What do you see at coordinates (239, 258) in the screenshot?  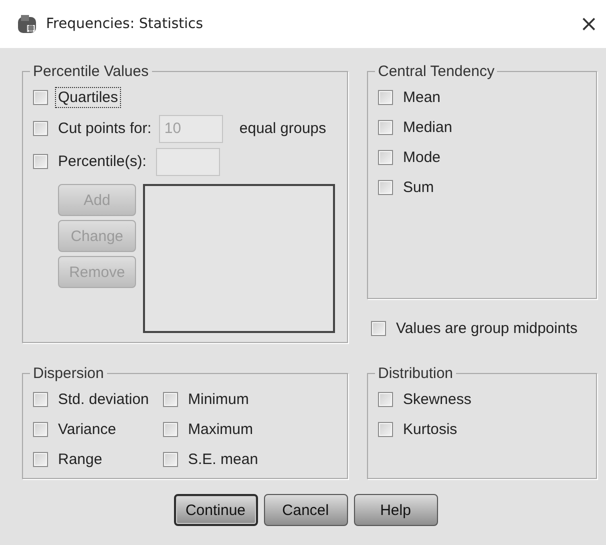 I see `percentile-list` at bounding box center [239, 258].